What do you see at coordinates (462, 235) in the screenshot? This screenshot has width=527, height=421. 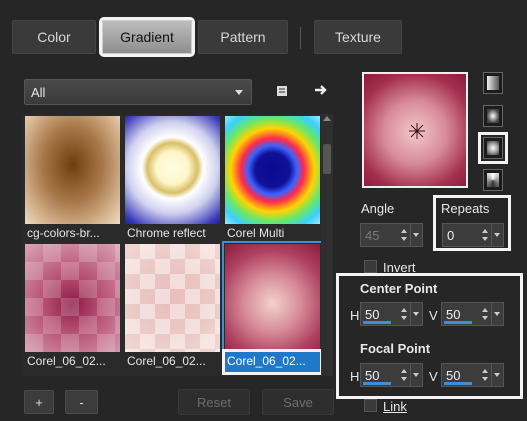 I see `repeats-value: 0` at bounding box center [462, 235].